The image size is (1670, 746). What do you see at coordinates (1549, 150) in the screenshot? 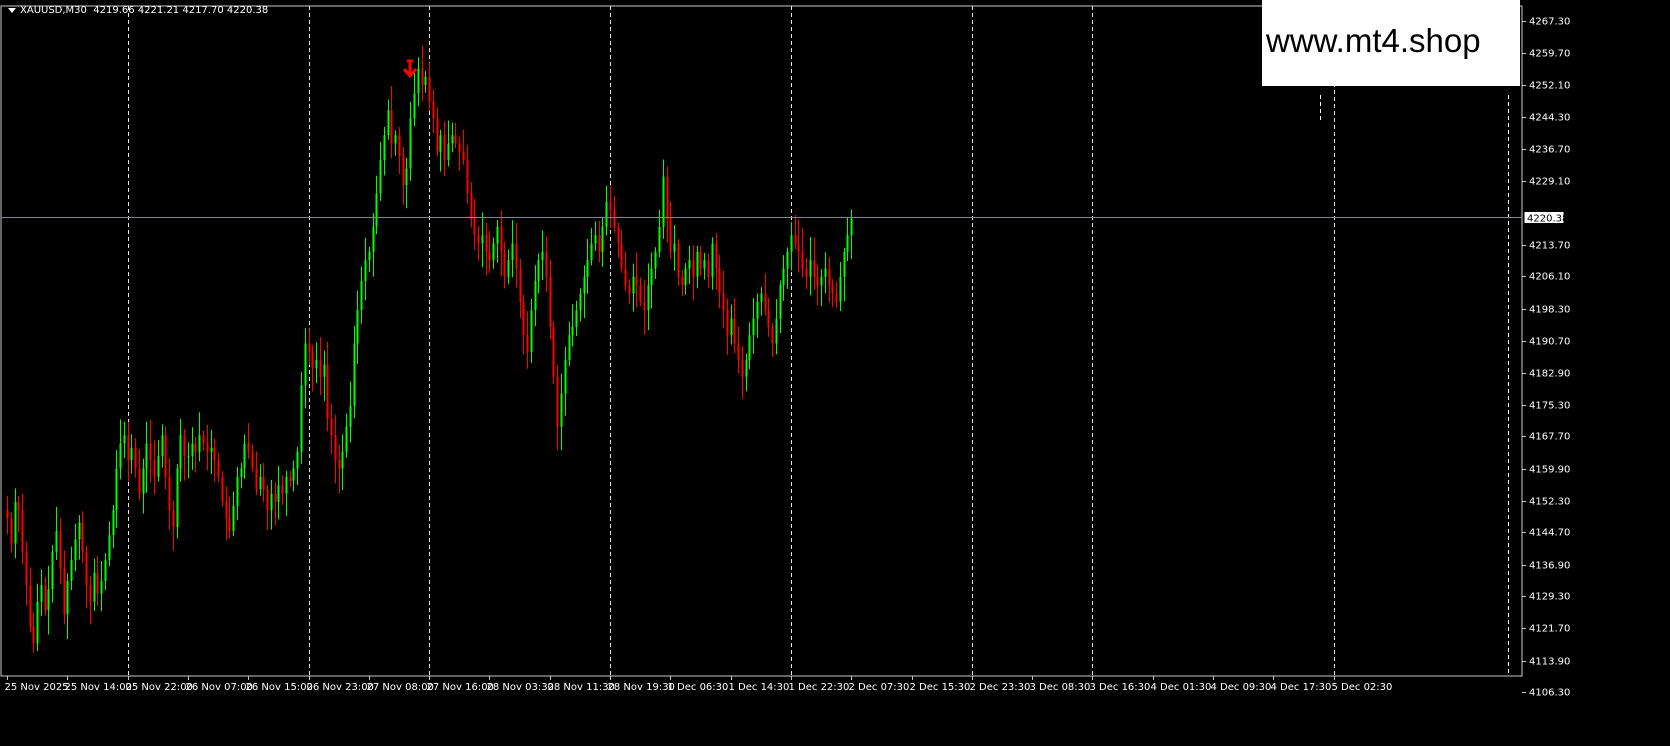
I see `y-tick-label: 4236.70` at bounding box center [1549, 150].